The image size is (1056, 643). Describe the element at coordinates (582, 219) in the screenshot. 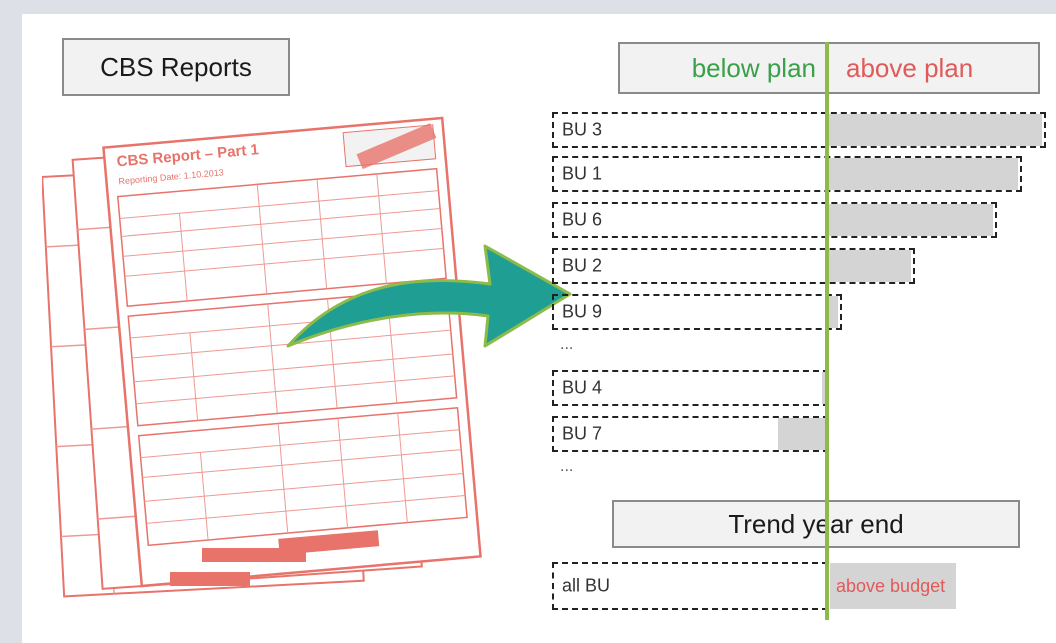

I see `bu-row-label: BU 6` at that location.